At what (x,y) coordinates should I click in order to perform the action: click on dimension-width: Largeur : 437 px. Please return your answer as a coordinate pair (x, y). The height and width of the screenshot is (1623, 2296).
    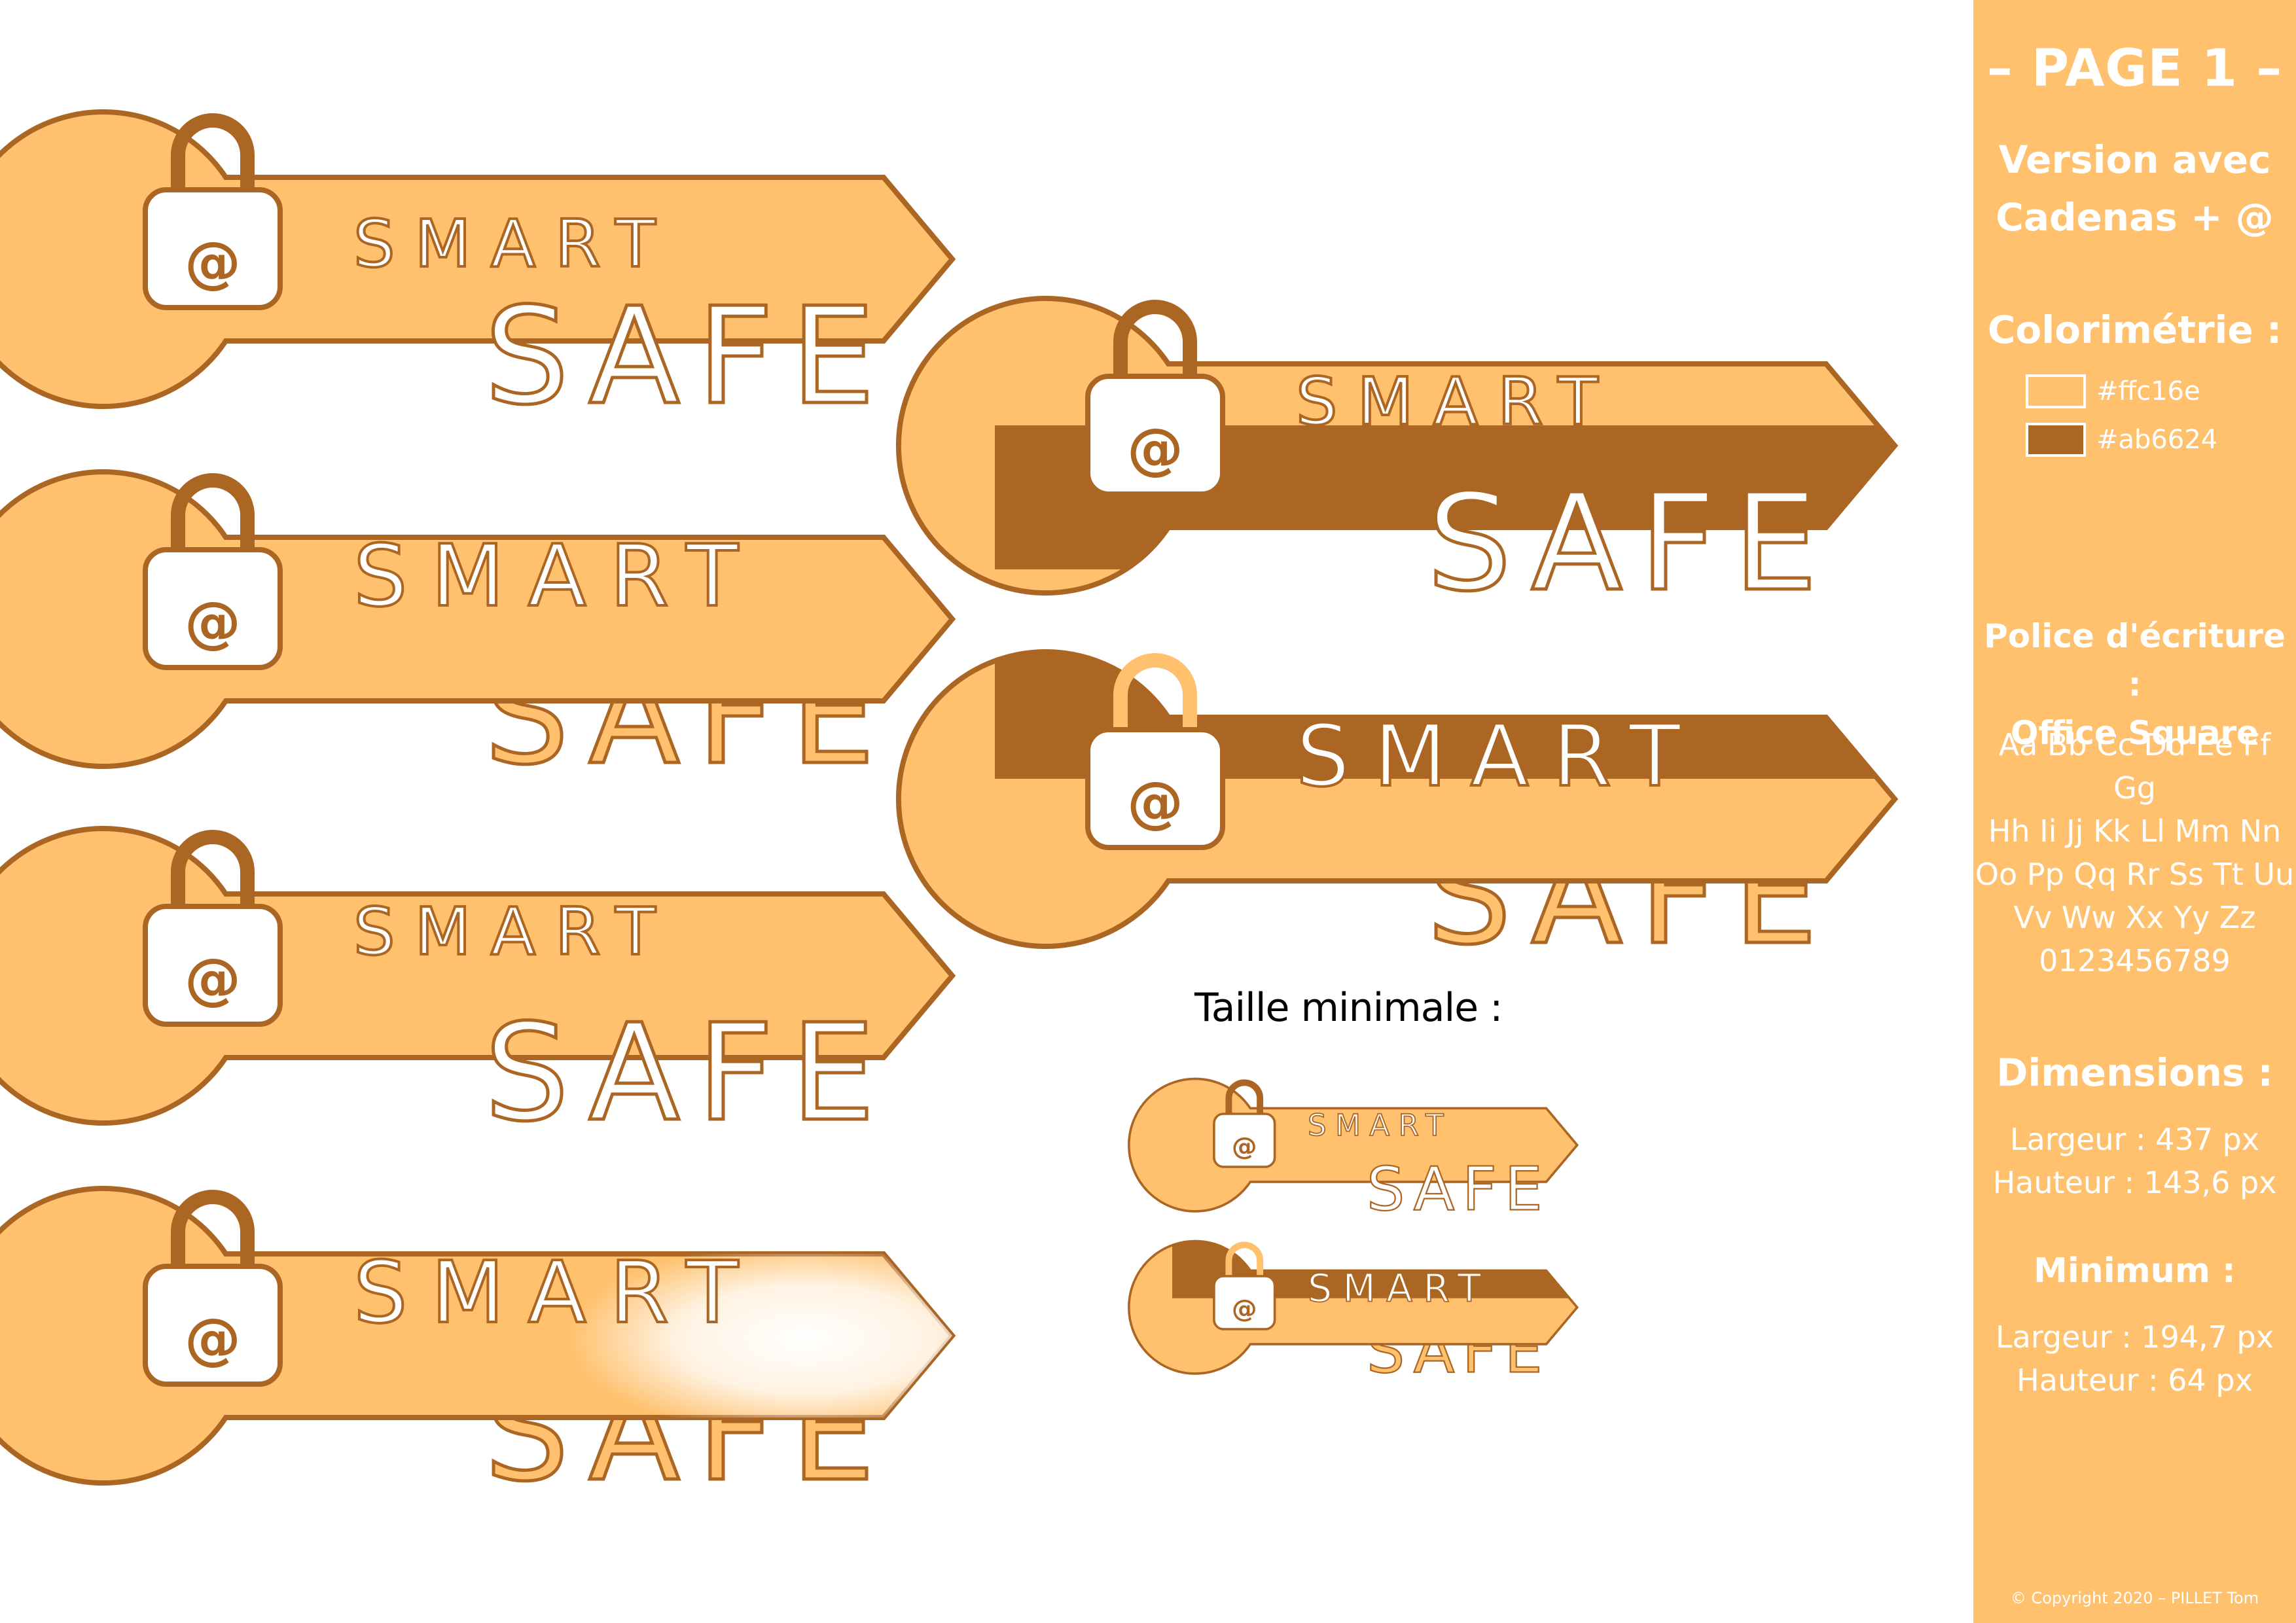
    Looking at the image, I should click on (2134, 1139).